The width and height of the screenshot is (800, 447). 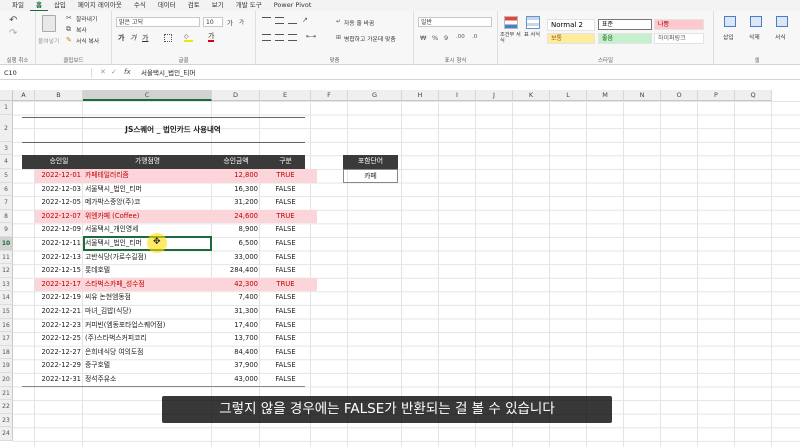 I want to click on ribbon-tab-10: Power Pivot, so click(x=293, y=5).